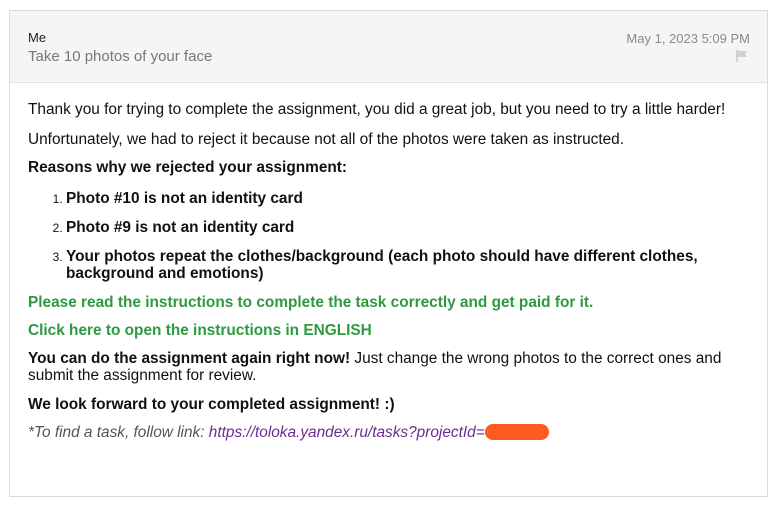 Image resolution: width=782 pixels, height=505 pixels. I want to click on reasons-heading: Reasons why we rejected your assignment:, so click(188, 167).